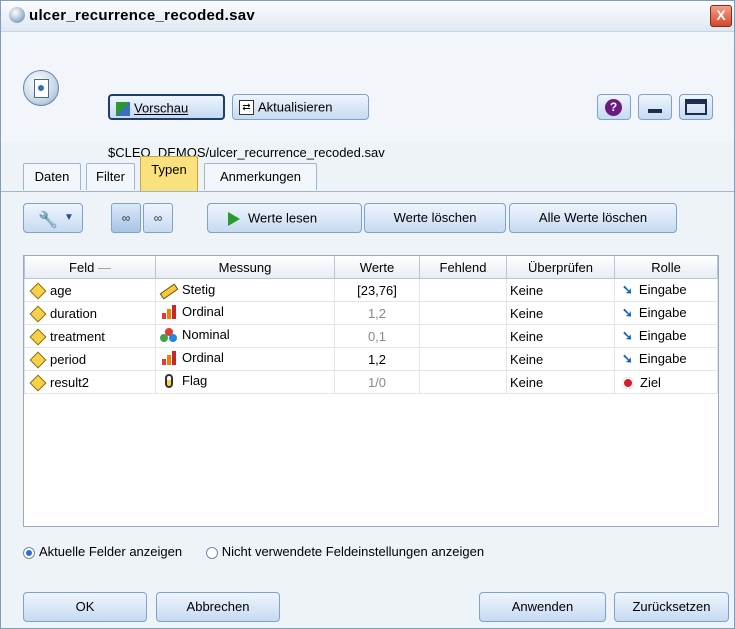 The height and width of the screenshot is (629, 735). What do you see at coordinates (367, 16) in the screenshot?
I see `title-bar: ulcer_recurrence_recoded.sav X` at bounding box center [367, 16].